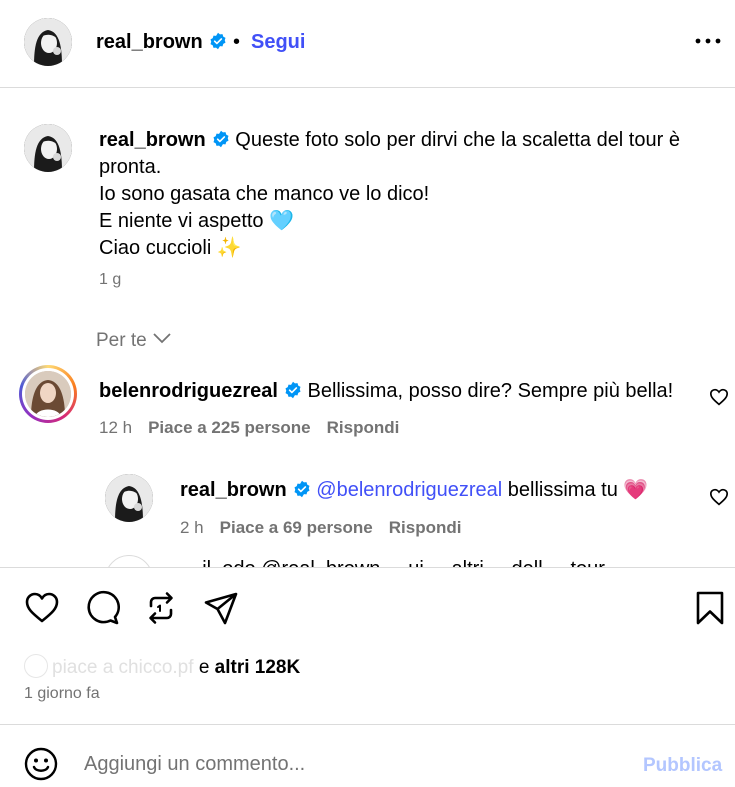 Image resolution: width=735 pixels, height=787 pixels. What do you see at coordinates (48, 148) in the screenshot?
I see `caption-author-avatar` at bounding box center [48, 148].